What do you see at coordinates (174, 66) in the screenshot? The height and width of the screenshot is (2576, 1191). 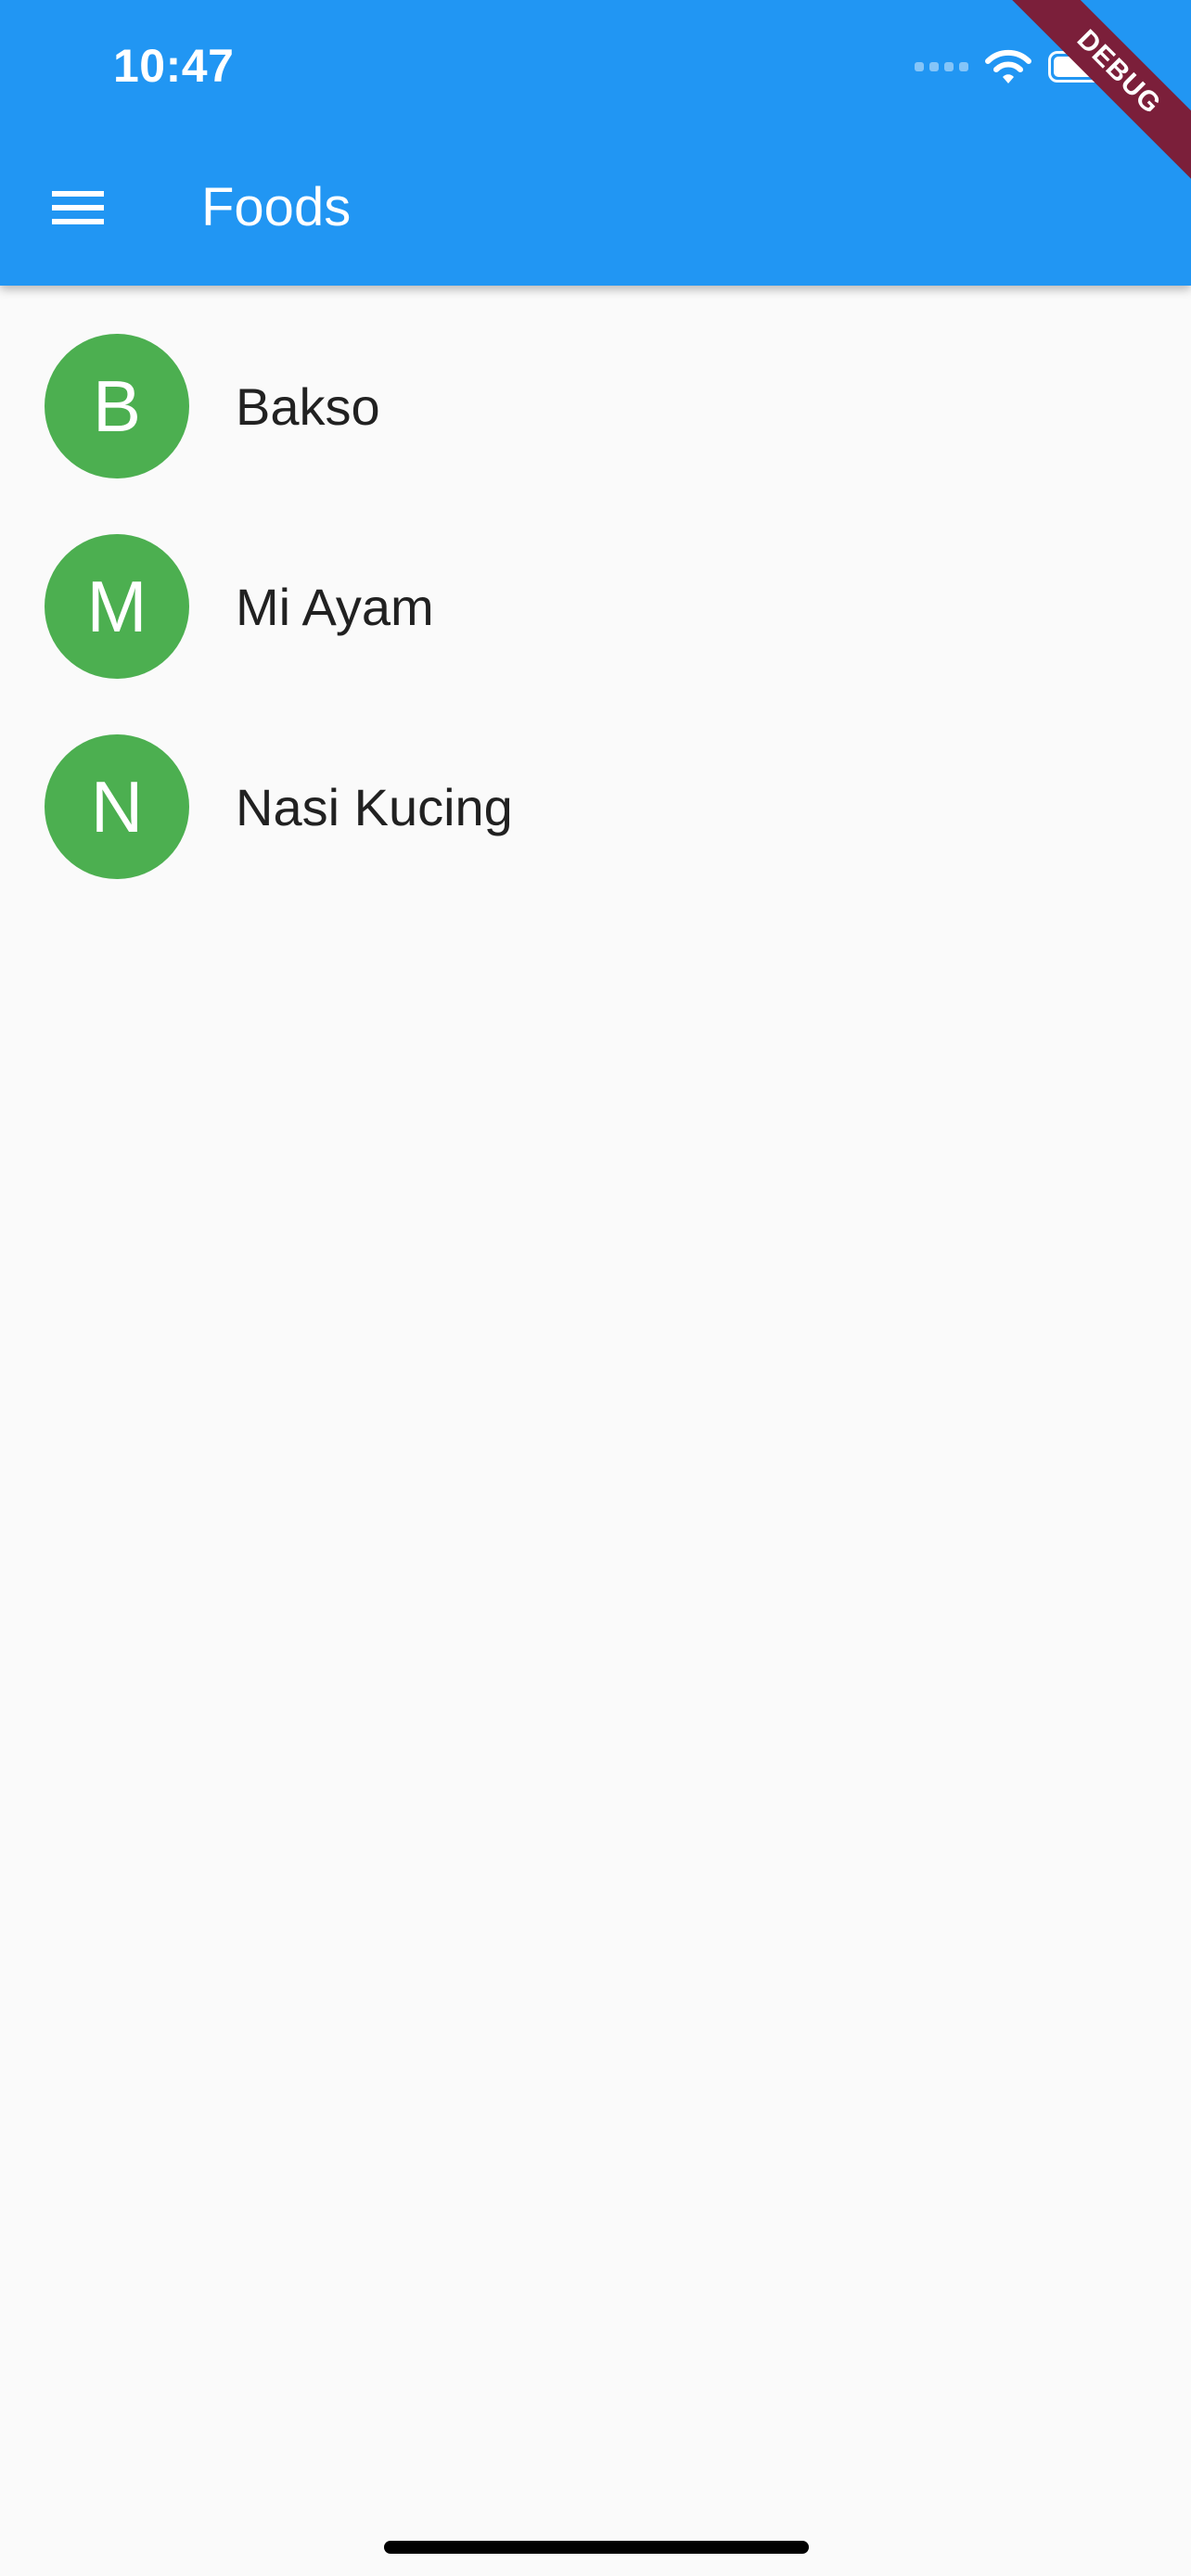 I see `status-time: 10:47` at bounding box center [174, 66].